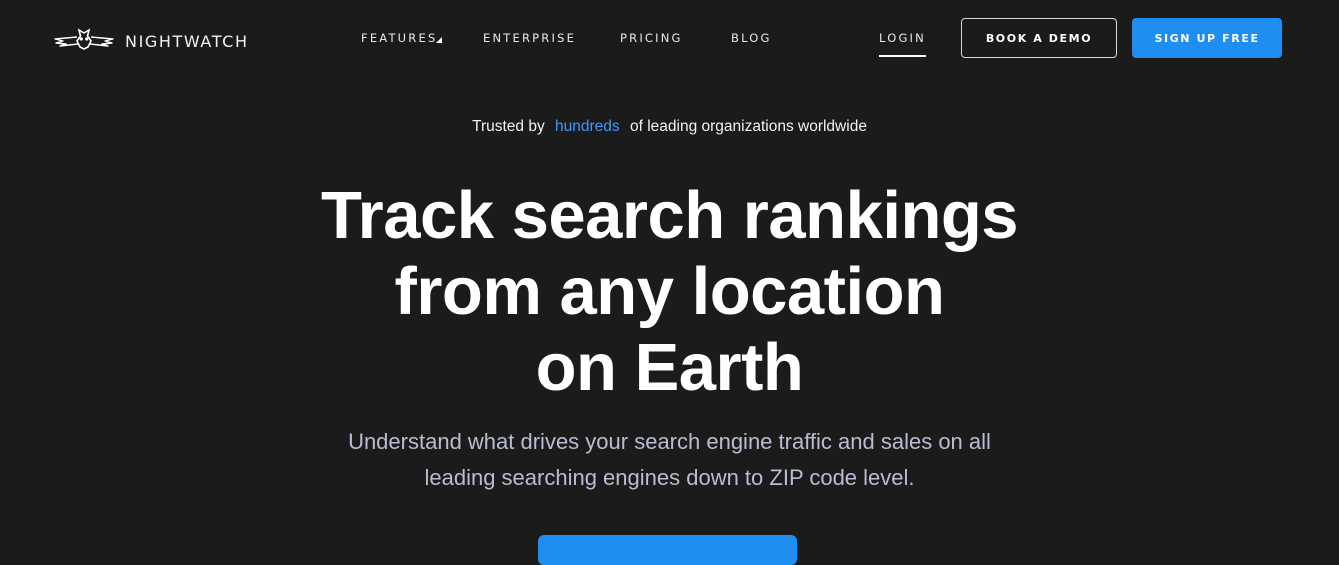 This screenshot has width=1339, height=565. Describe the element at coordinates (587, 126) in the screenshot. I see `trusted-highlight: hundreds` at that location.